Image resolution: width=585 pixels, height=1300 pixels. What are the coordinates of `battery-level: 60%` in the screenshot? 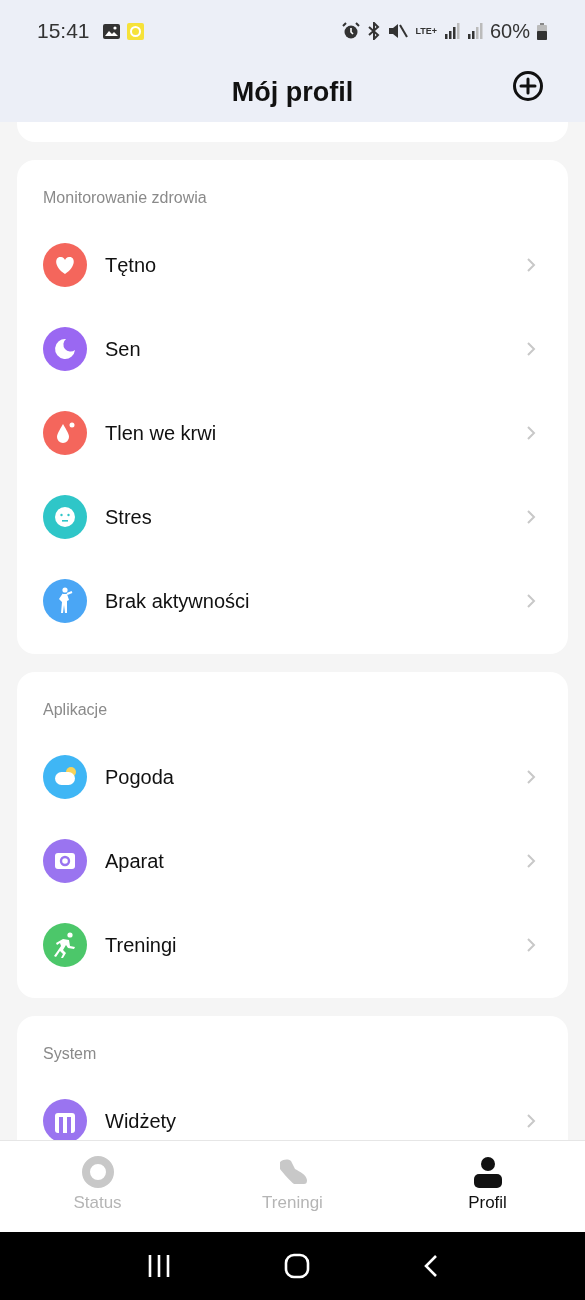 It's located at (509, 31).